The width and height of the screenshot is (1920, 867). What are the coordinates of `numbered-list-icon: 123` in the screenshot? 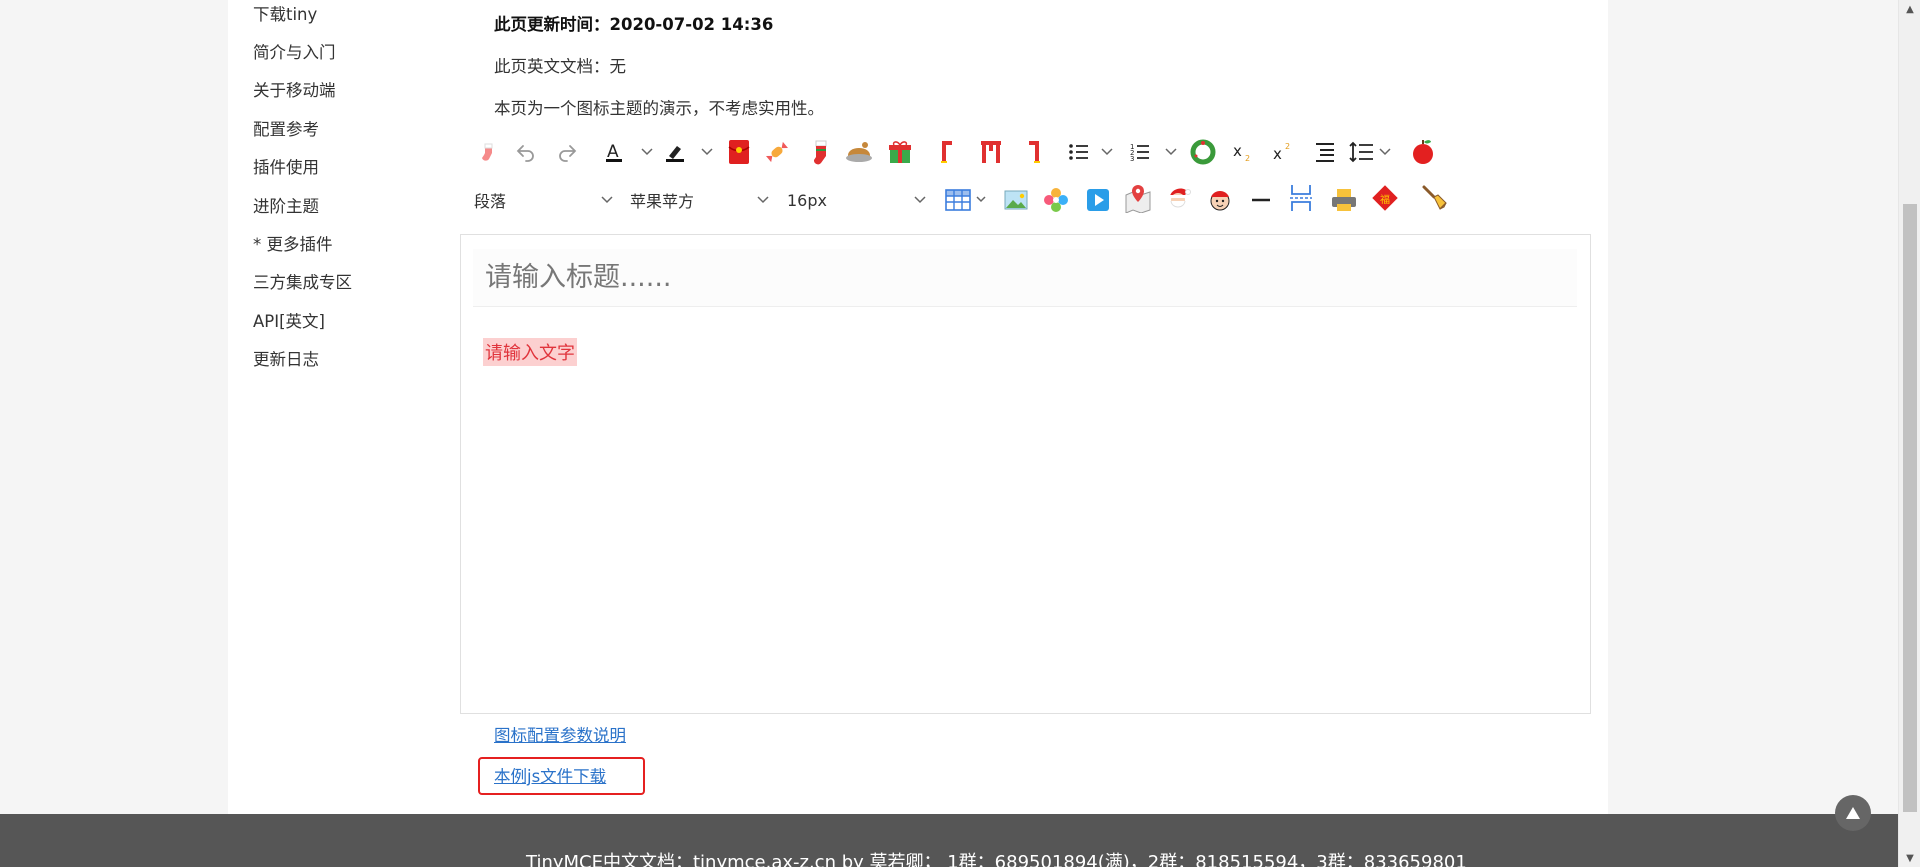 It's located at (1154, 152).